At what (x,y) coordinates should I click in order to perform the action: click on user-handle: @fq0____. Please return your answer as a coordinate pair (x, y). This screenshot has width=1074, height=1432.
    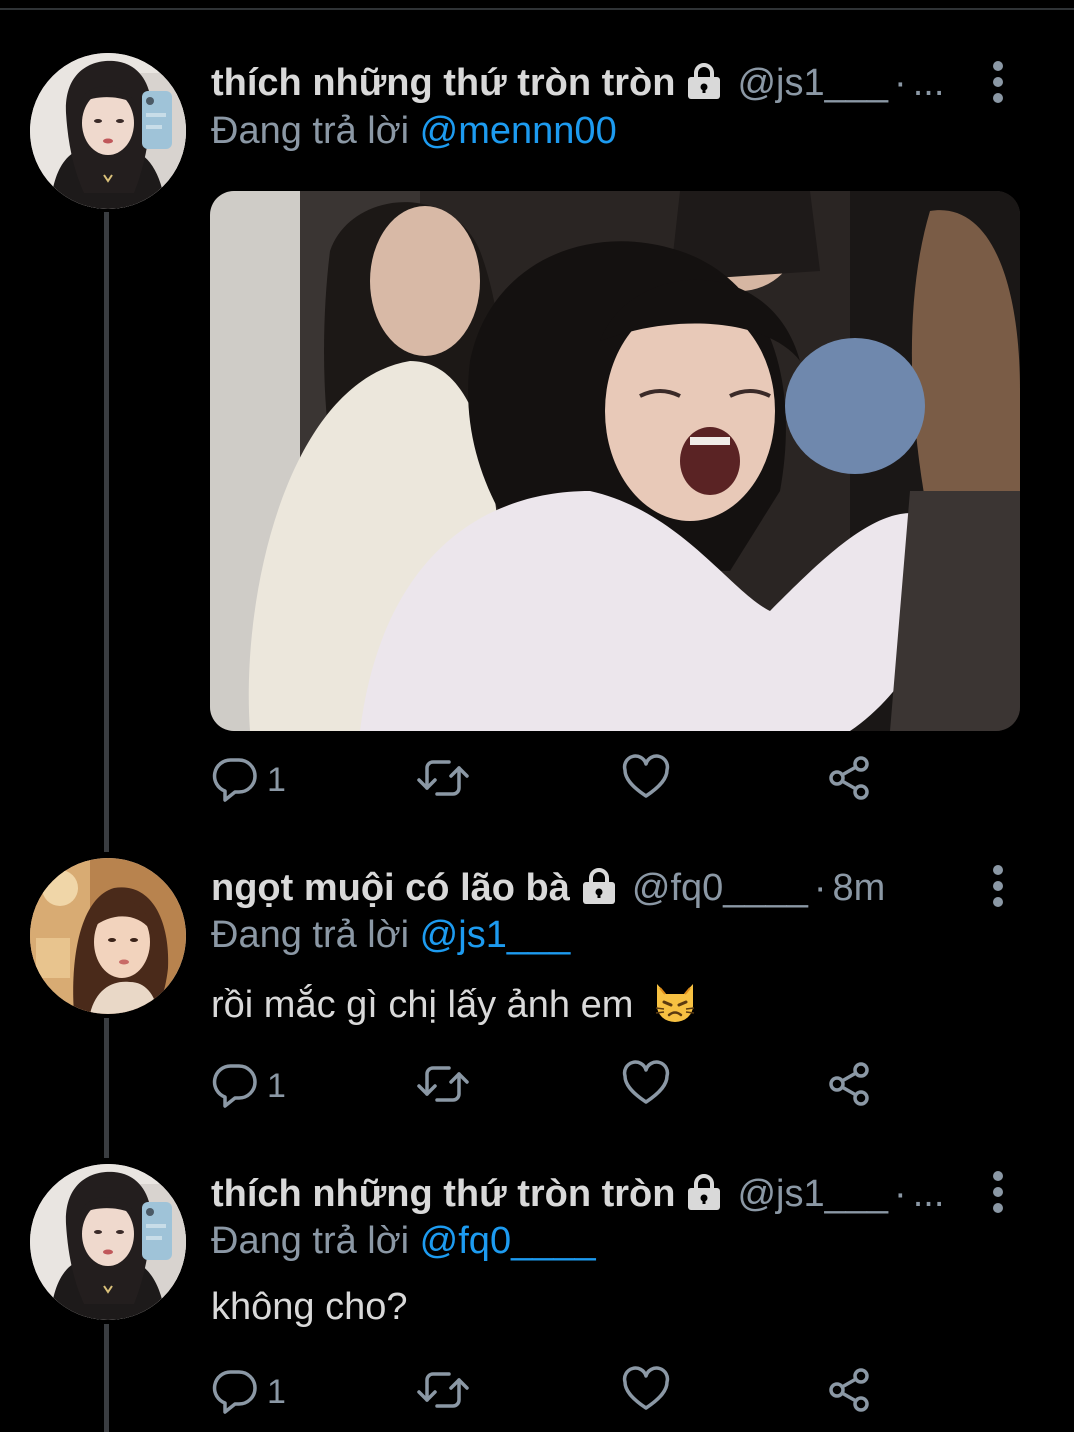
    Looking at the image, I should click on (720, 888).